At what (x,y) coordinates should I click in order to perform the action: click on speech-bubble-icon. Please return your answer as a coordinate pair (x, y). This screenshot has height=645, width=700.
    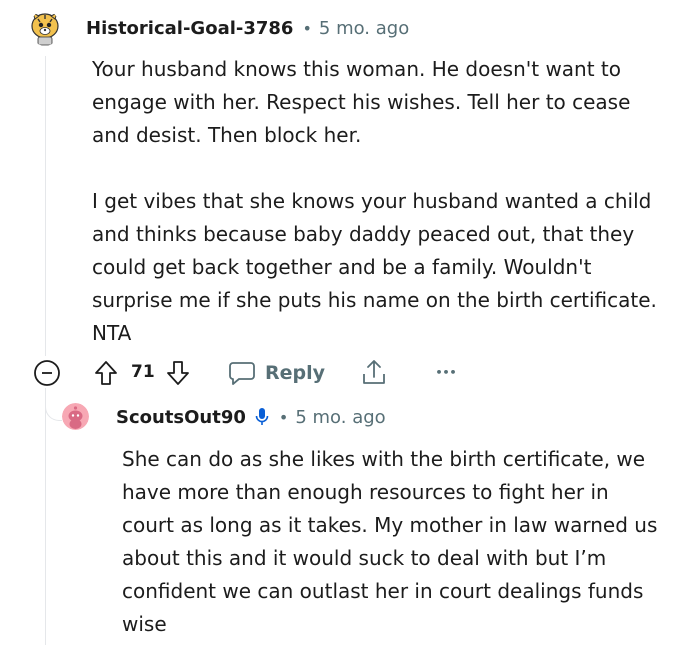
    Looking at the image, I should click on (242, 373).